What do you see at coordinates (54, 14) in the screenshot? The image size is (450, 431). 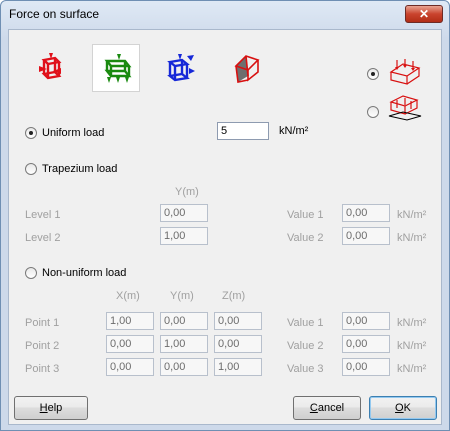 I see `window-title: Force on surface` at bounding box center [54, 14].